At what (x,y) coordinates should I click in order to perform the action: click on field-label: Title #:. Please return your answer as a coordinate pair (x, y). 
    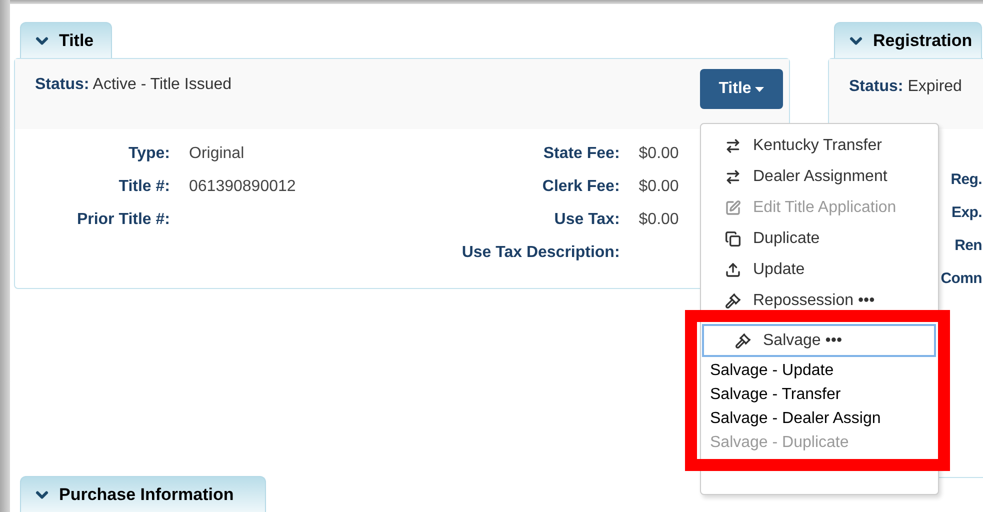
    Looking at the image, I should click on (144, 187).